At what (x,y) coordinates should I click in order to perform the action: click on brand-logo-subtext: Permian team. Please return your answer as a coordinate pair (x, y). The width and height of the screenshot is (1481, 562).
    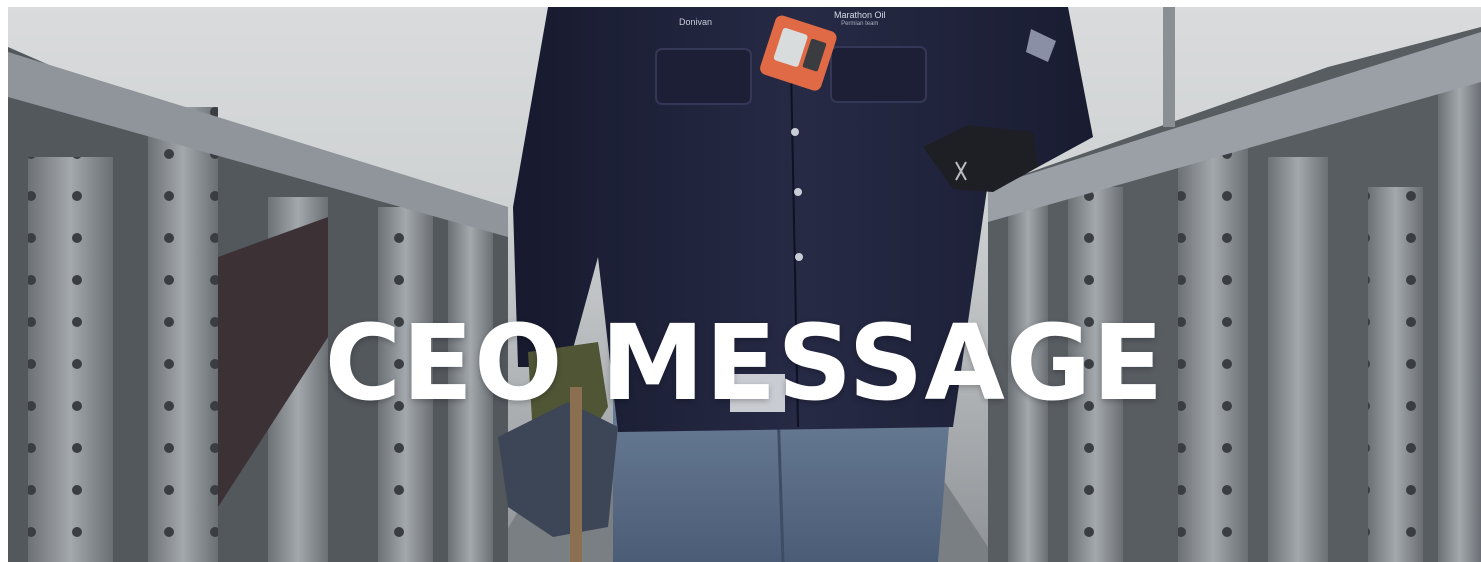
    Looking at the image, I should click on (860, 24).